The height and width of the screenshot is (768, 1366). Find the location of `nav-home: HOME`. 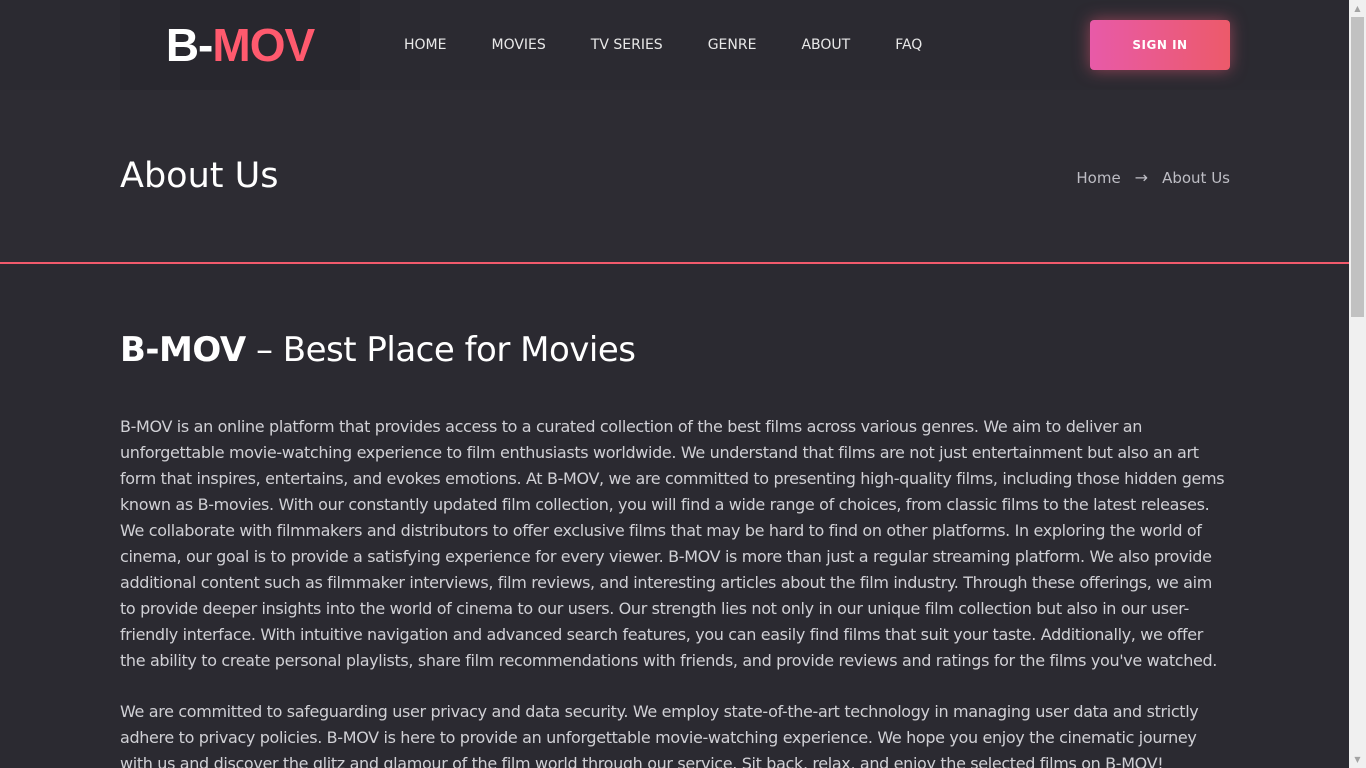

nav-home: HOME is located at coordinates (425, 45).